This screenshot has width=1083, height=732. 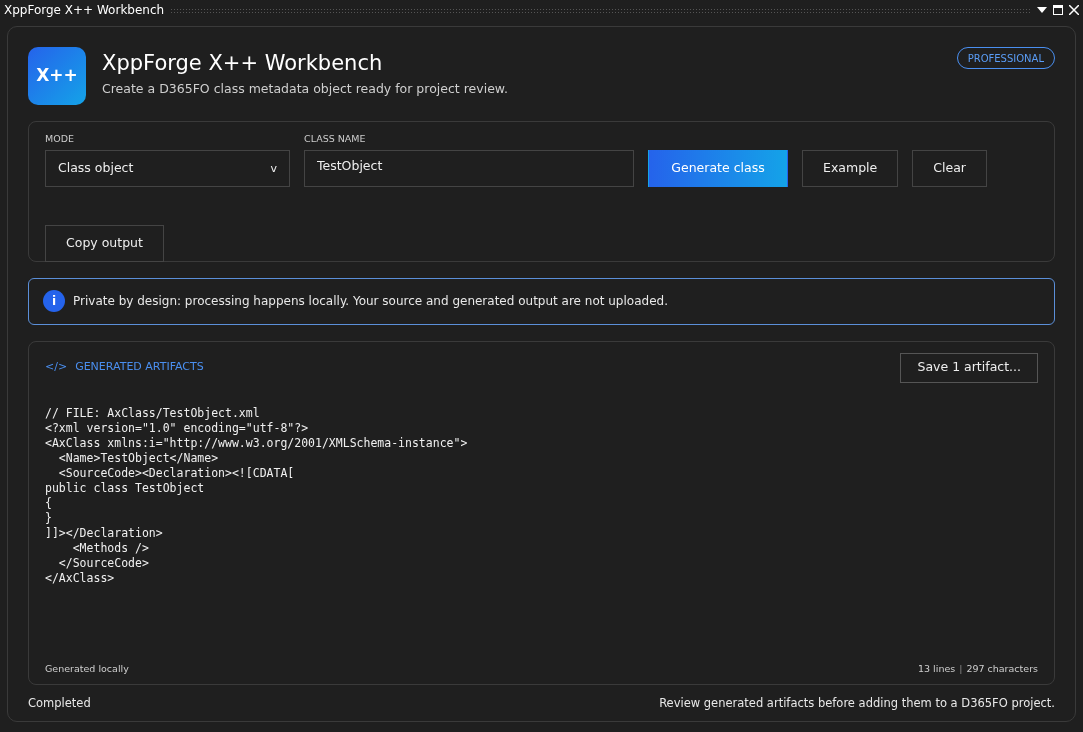 What do you see at coordinates (1074, 10) in the screenshot?
I see `close-icon` at bounding box center [1074, 10].